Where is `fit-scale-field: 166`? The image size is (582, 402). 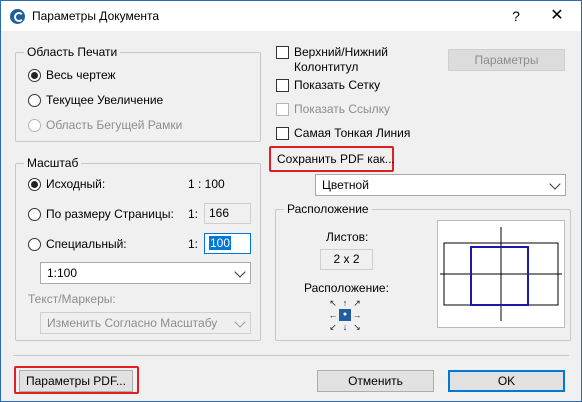 fit-scale-field: 166 is located at coordinates (227, 213).